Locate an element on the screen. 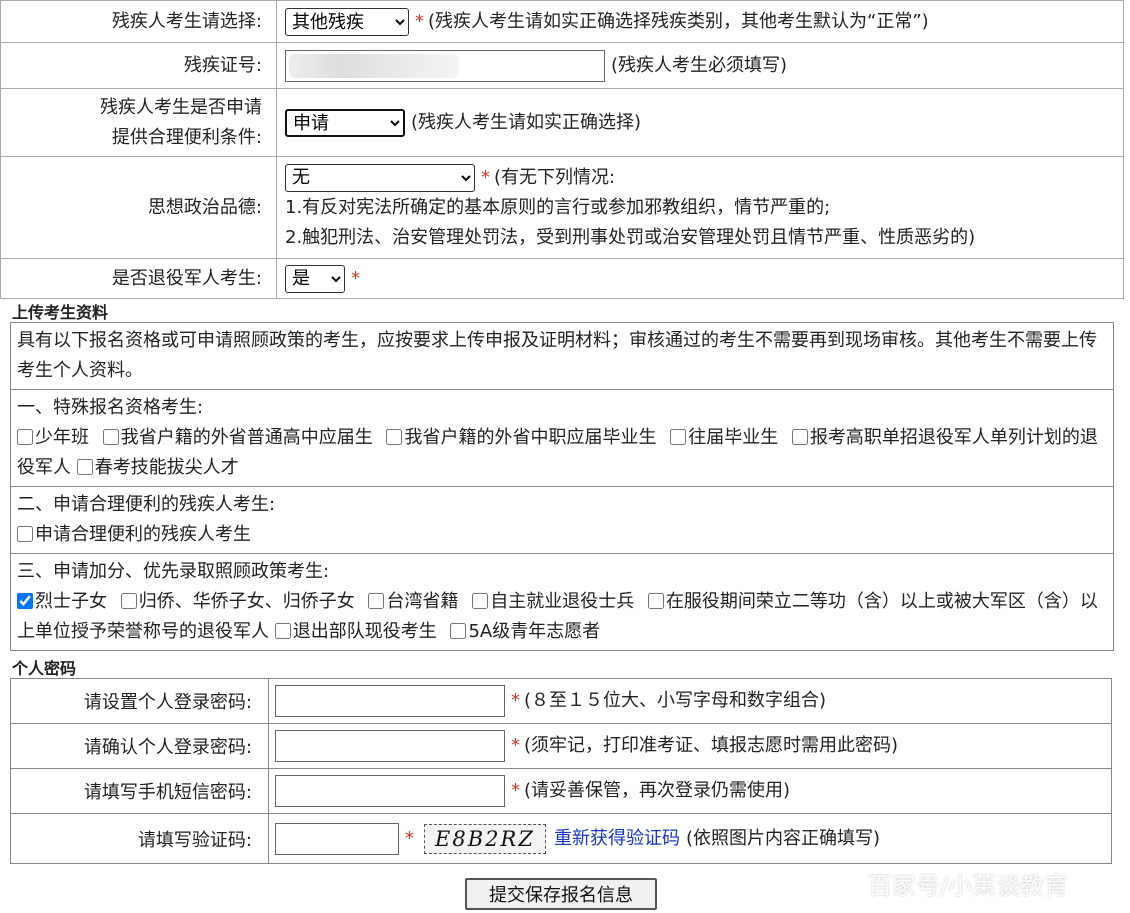  confirm-password-label: 请确认个人登录密码: is located at coordinates (139, 746).